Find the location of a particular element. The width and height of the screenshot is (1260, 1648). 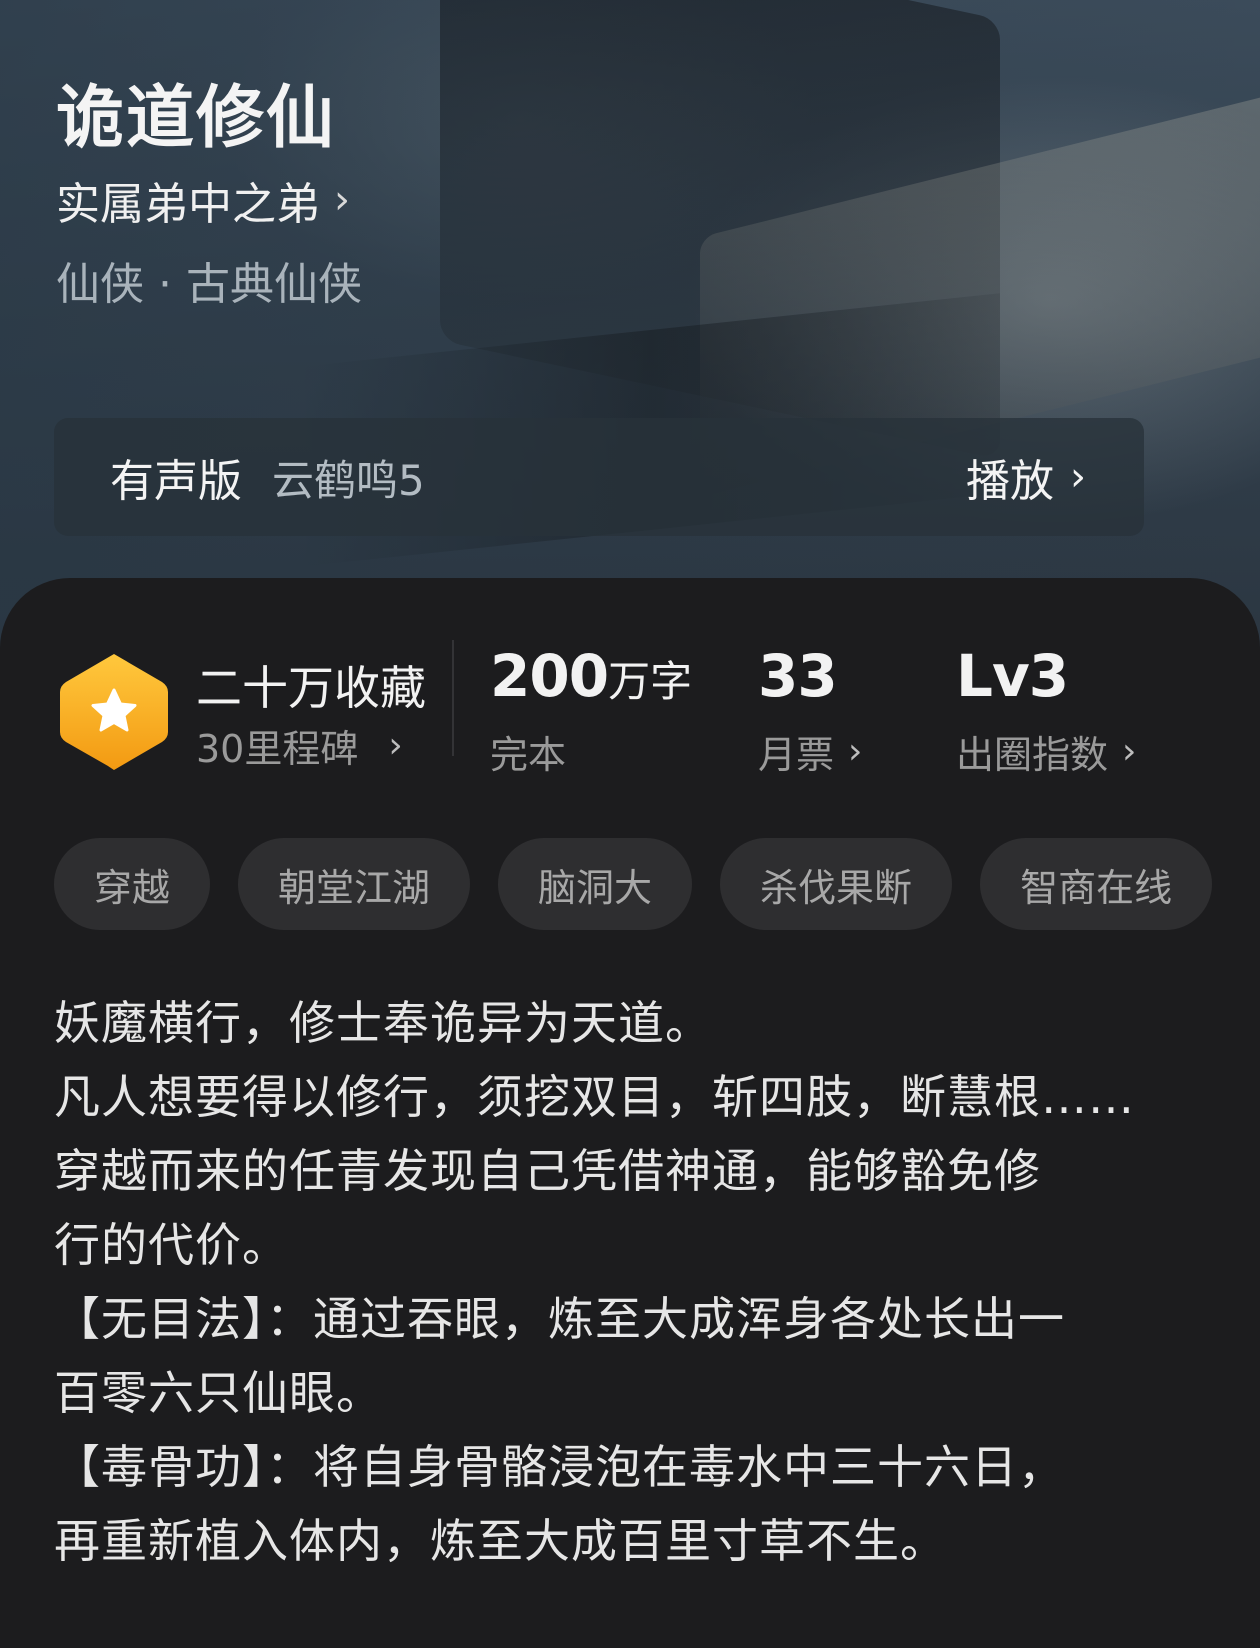

audio-label: 有声版 is located at coordinates (176, 481).